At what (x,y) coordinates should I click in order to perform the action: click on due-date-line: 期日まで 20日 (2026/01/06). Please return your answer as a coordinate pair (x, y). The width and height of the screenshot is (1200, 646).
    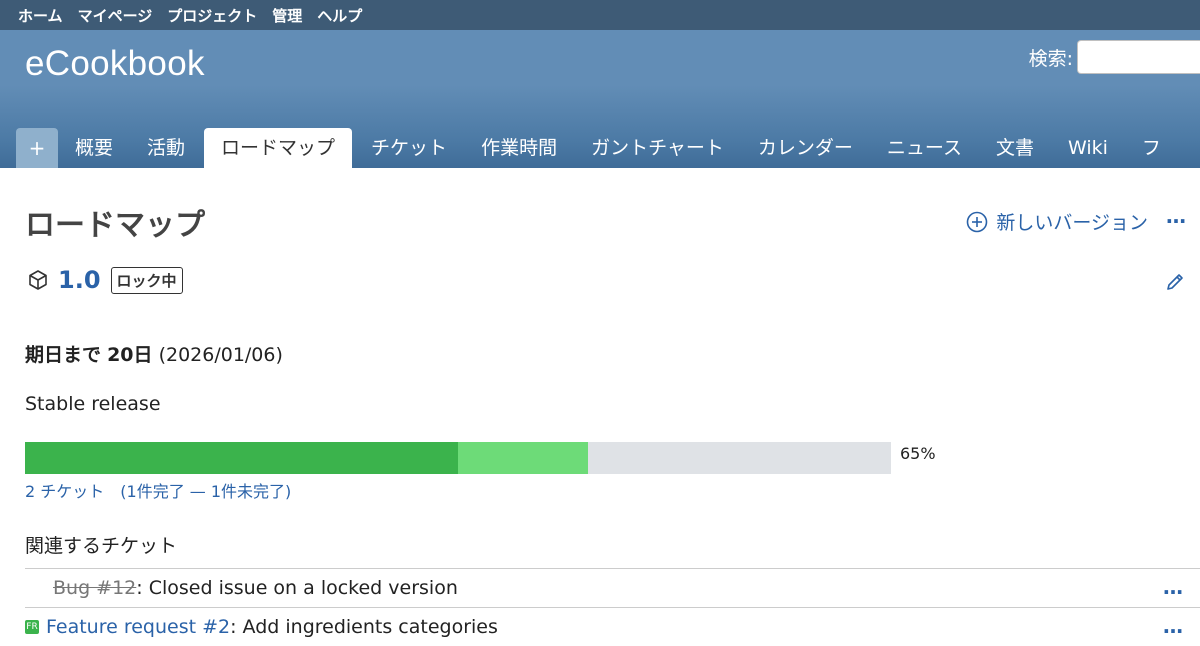
    Looking at the image, I should click on (154, 353).